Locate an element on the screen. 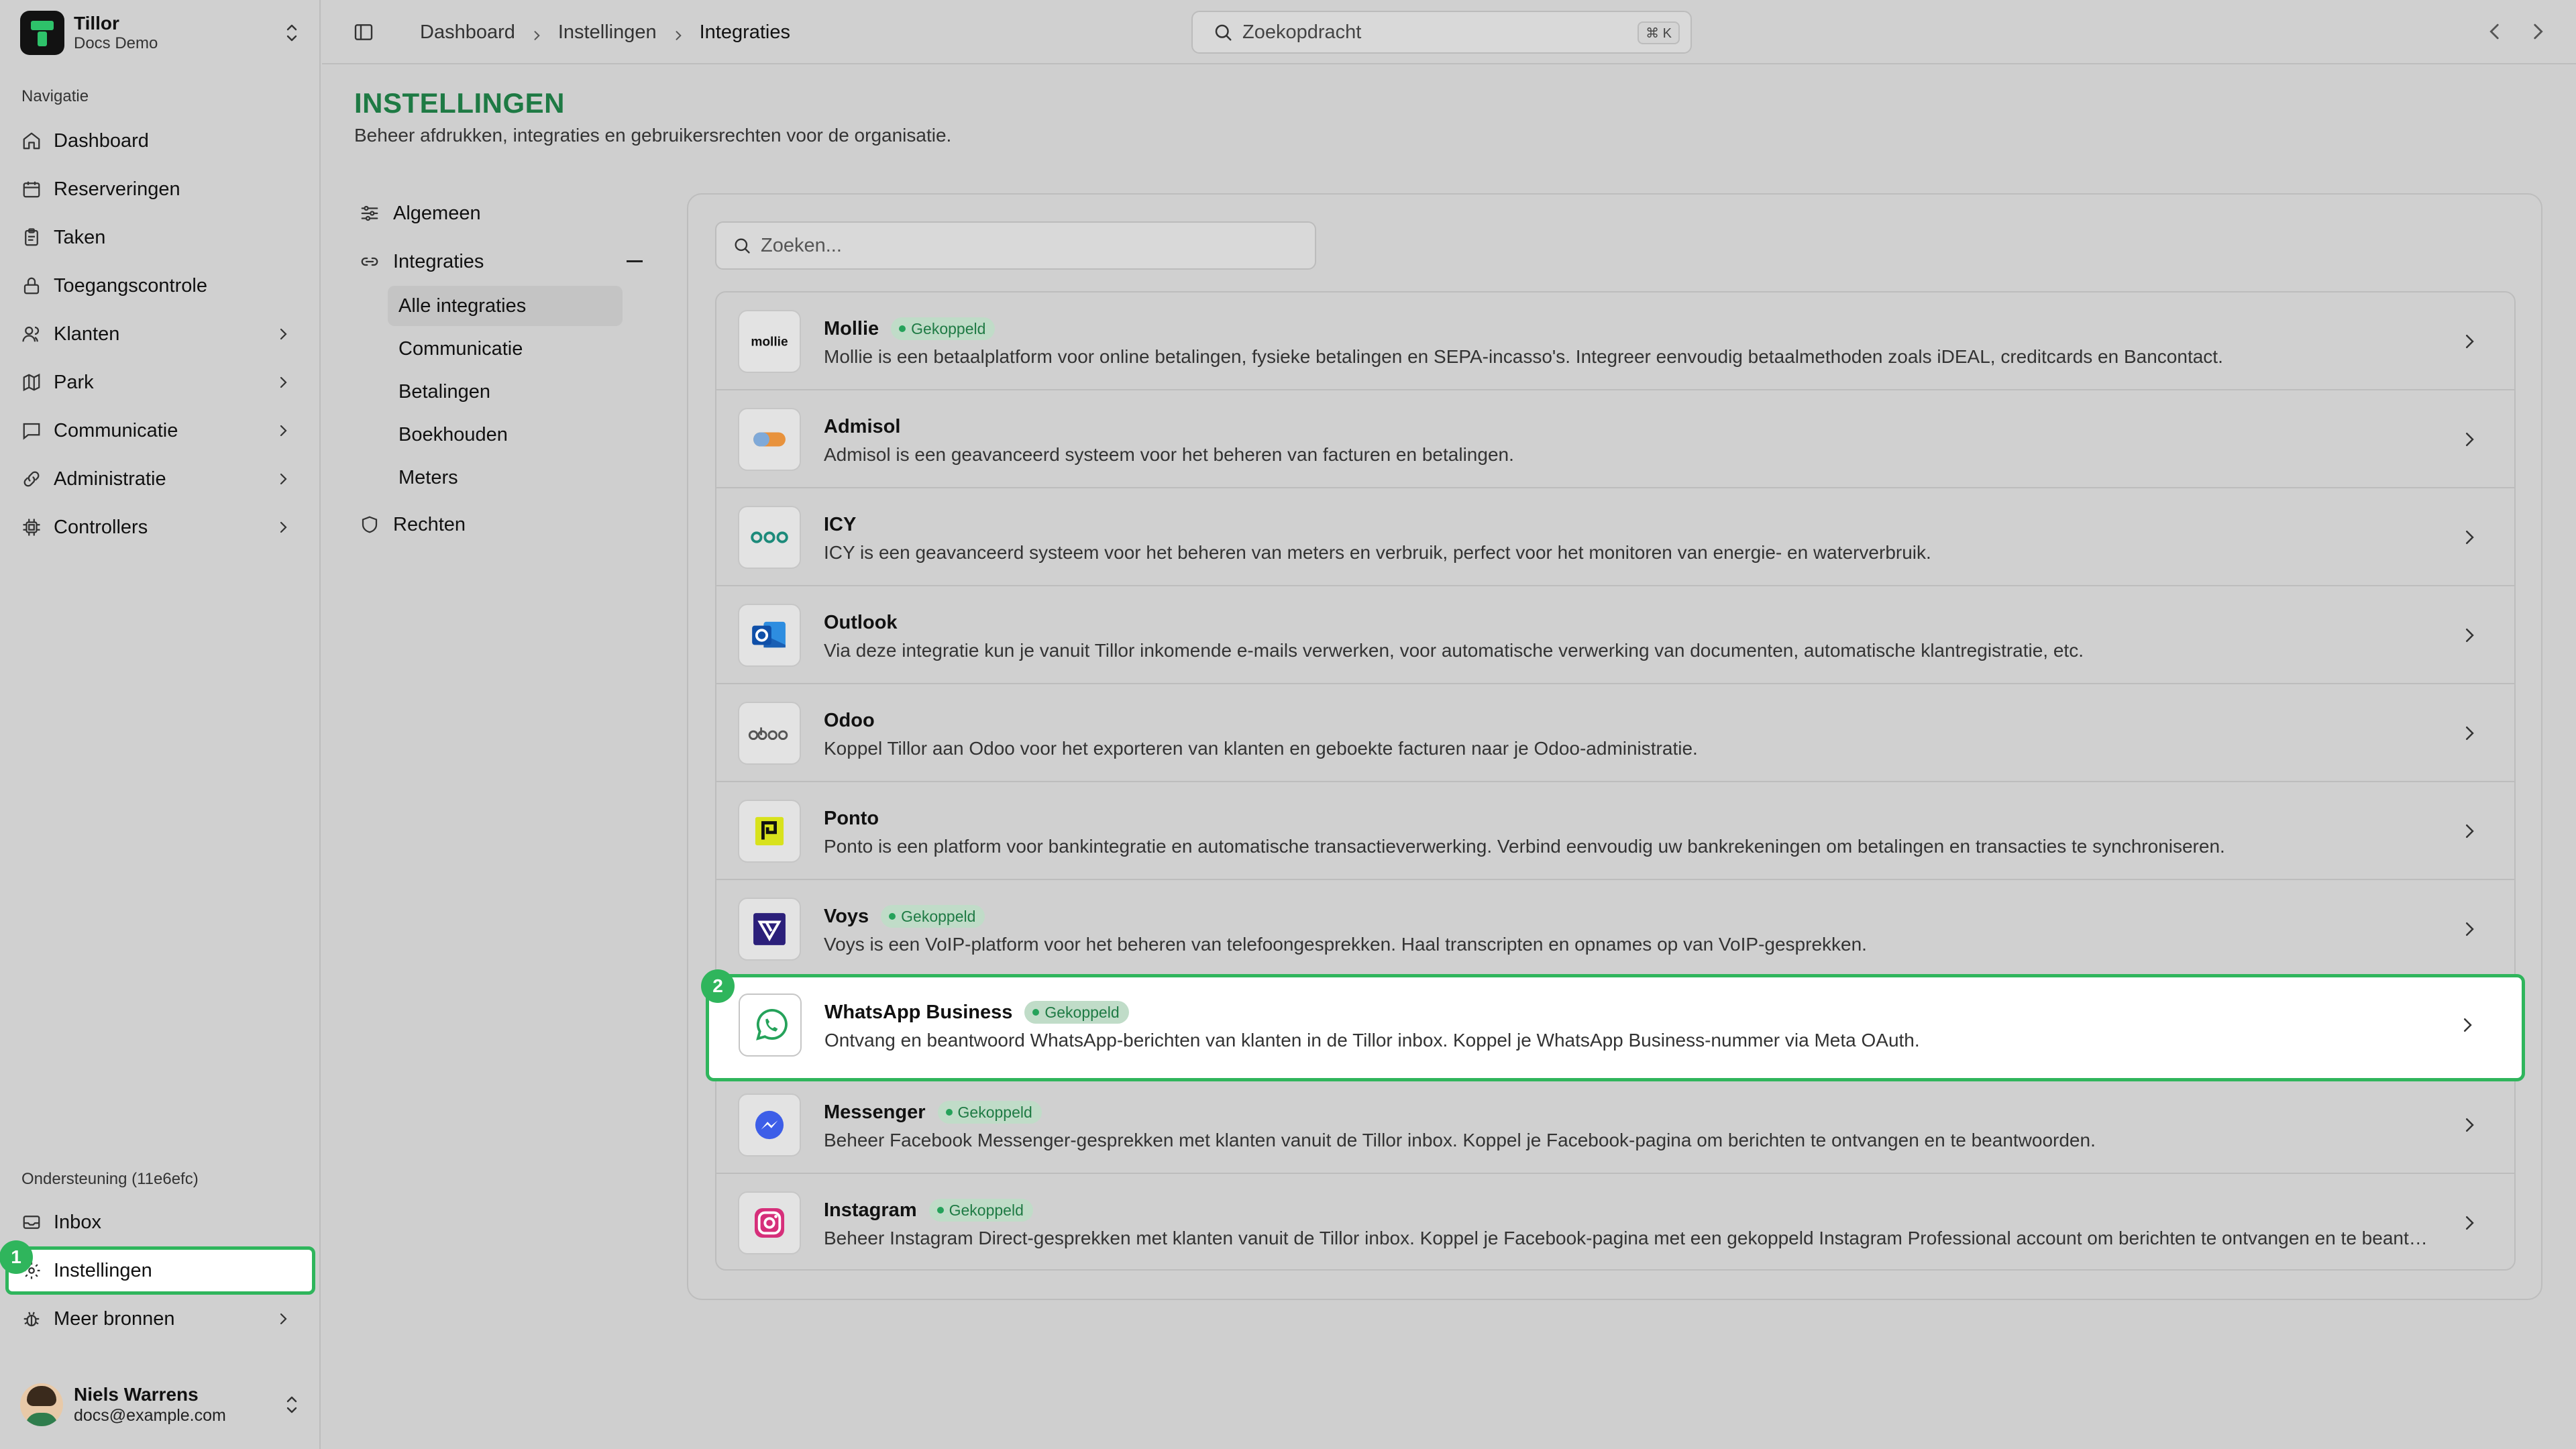 The image size is (2576, 1449). sidebar-item-inbox: Inbox is located at coordinates (160, 1222).